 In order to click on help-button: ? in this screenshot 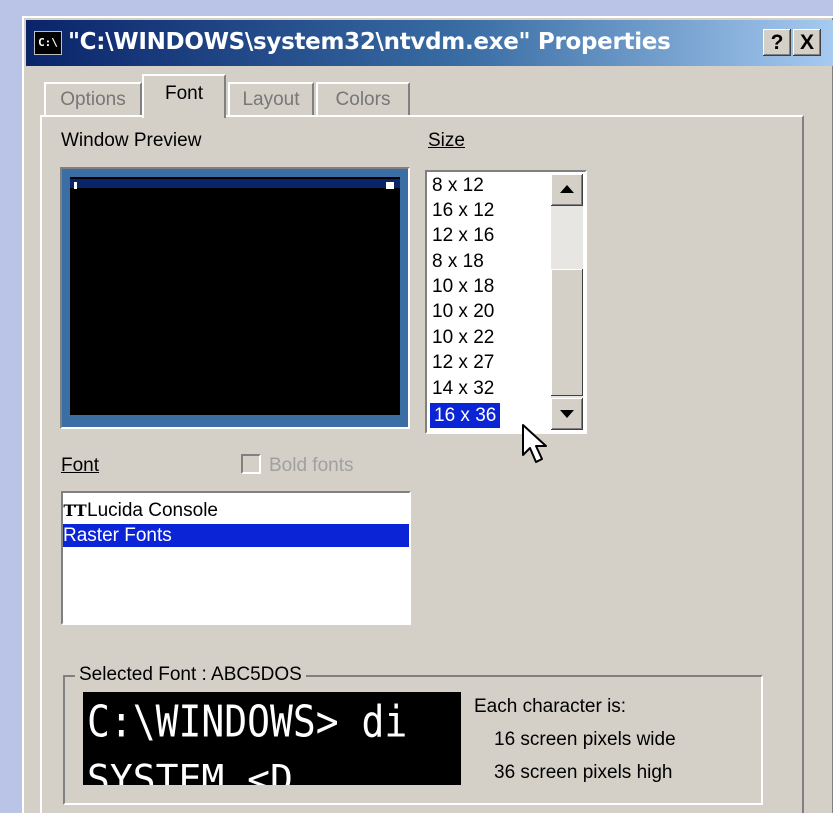, I will do `click(777, 42)`.